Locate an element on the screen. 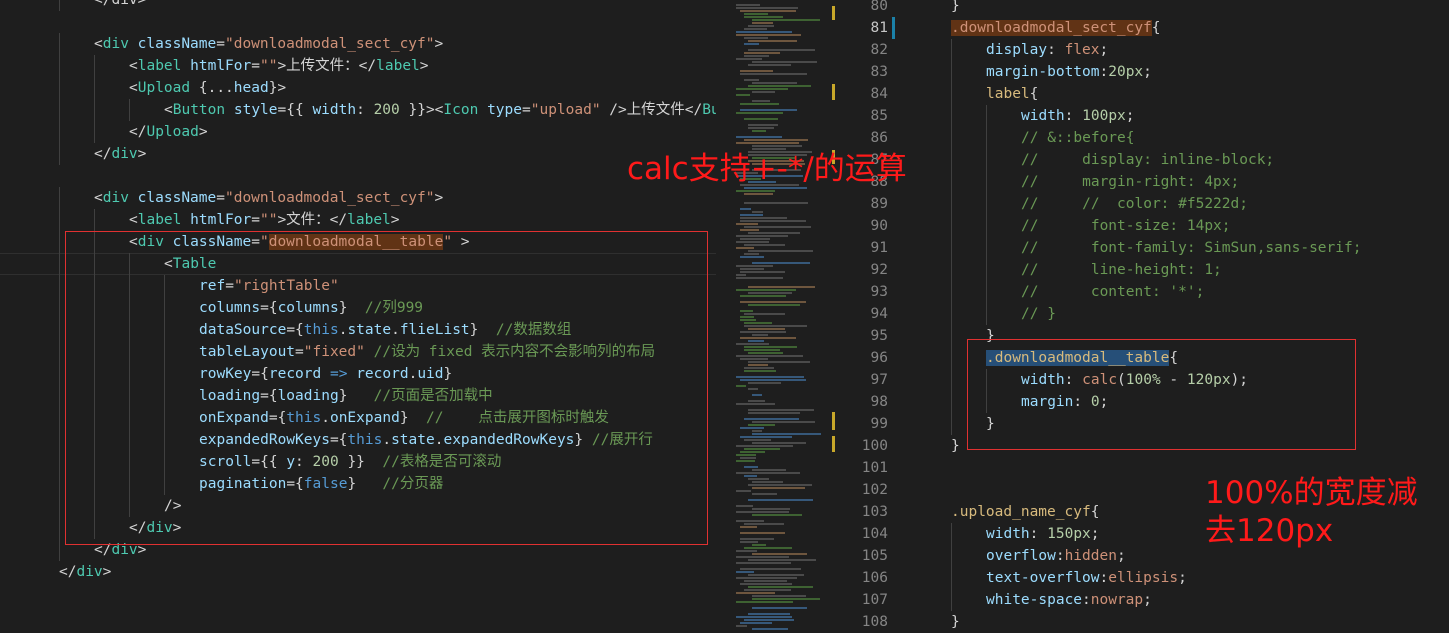 The width and height of the screenshot is (1449, 633). code-token: Button is located at coordinates (199, 110).